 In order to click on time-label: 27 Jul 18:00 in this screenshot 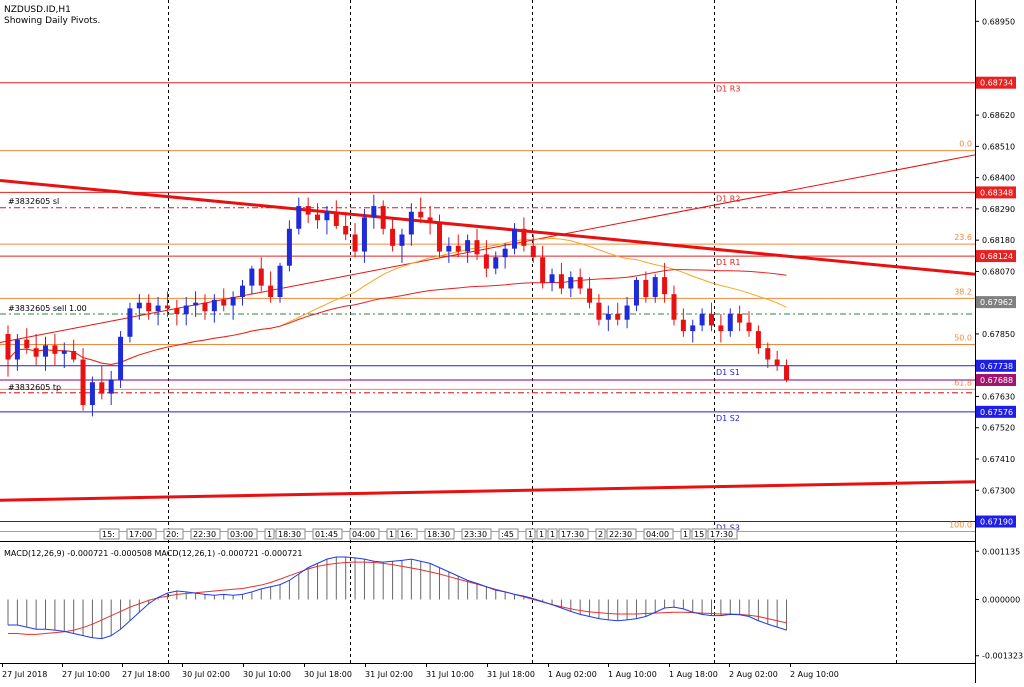, I will do `click(146, 674)`.